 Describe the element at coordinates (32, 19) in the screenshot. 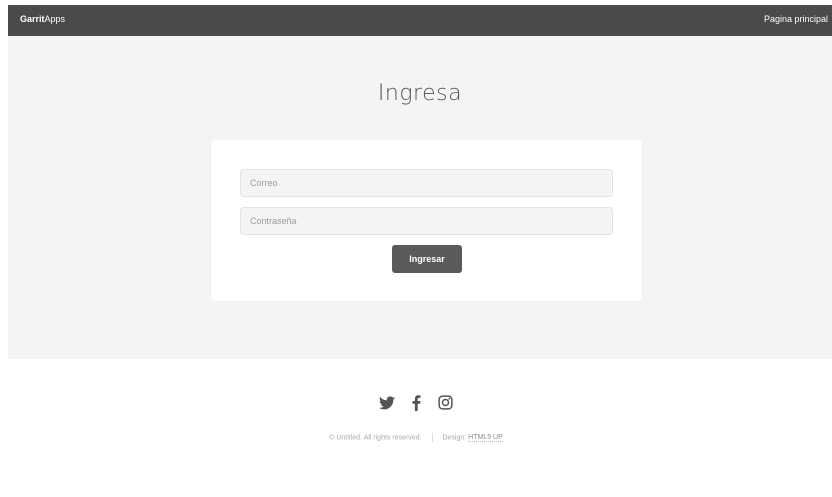

I see `brand-bold: Garrit` at that location.